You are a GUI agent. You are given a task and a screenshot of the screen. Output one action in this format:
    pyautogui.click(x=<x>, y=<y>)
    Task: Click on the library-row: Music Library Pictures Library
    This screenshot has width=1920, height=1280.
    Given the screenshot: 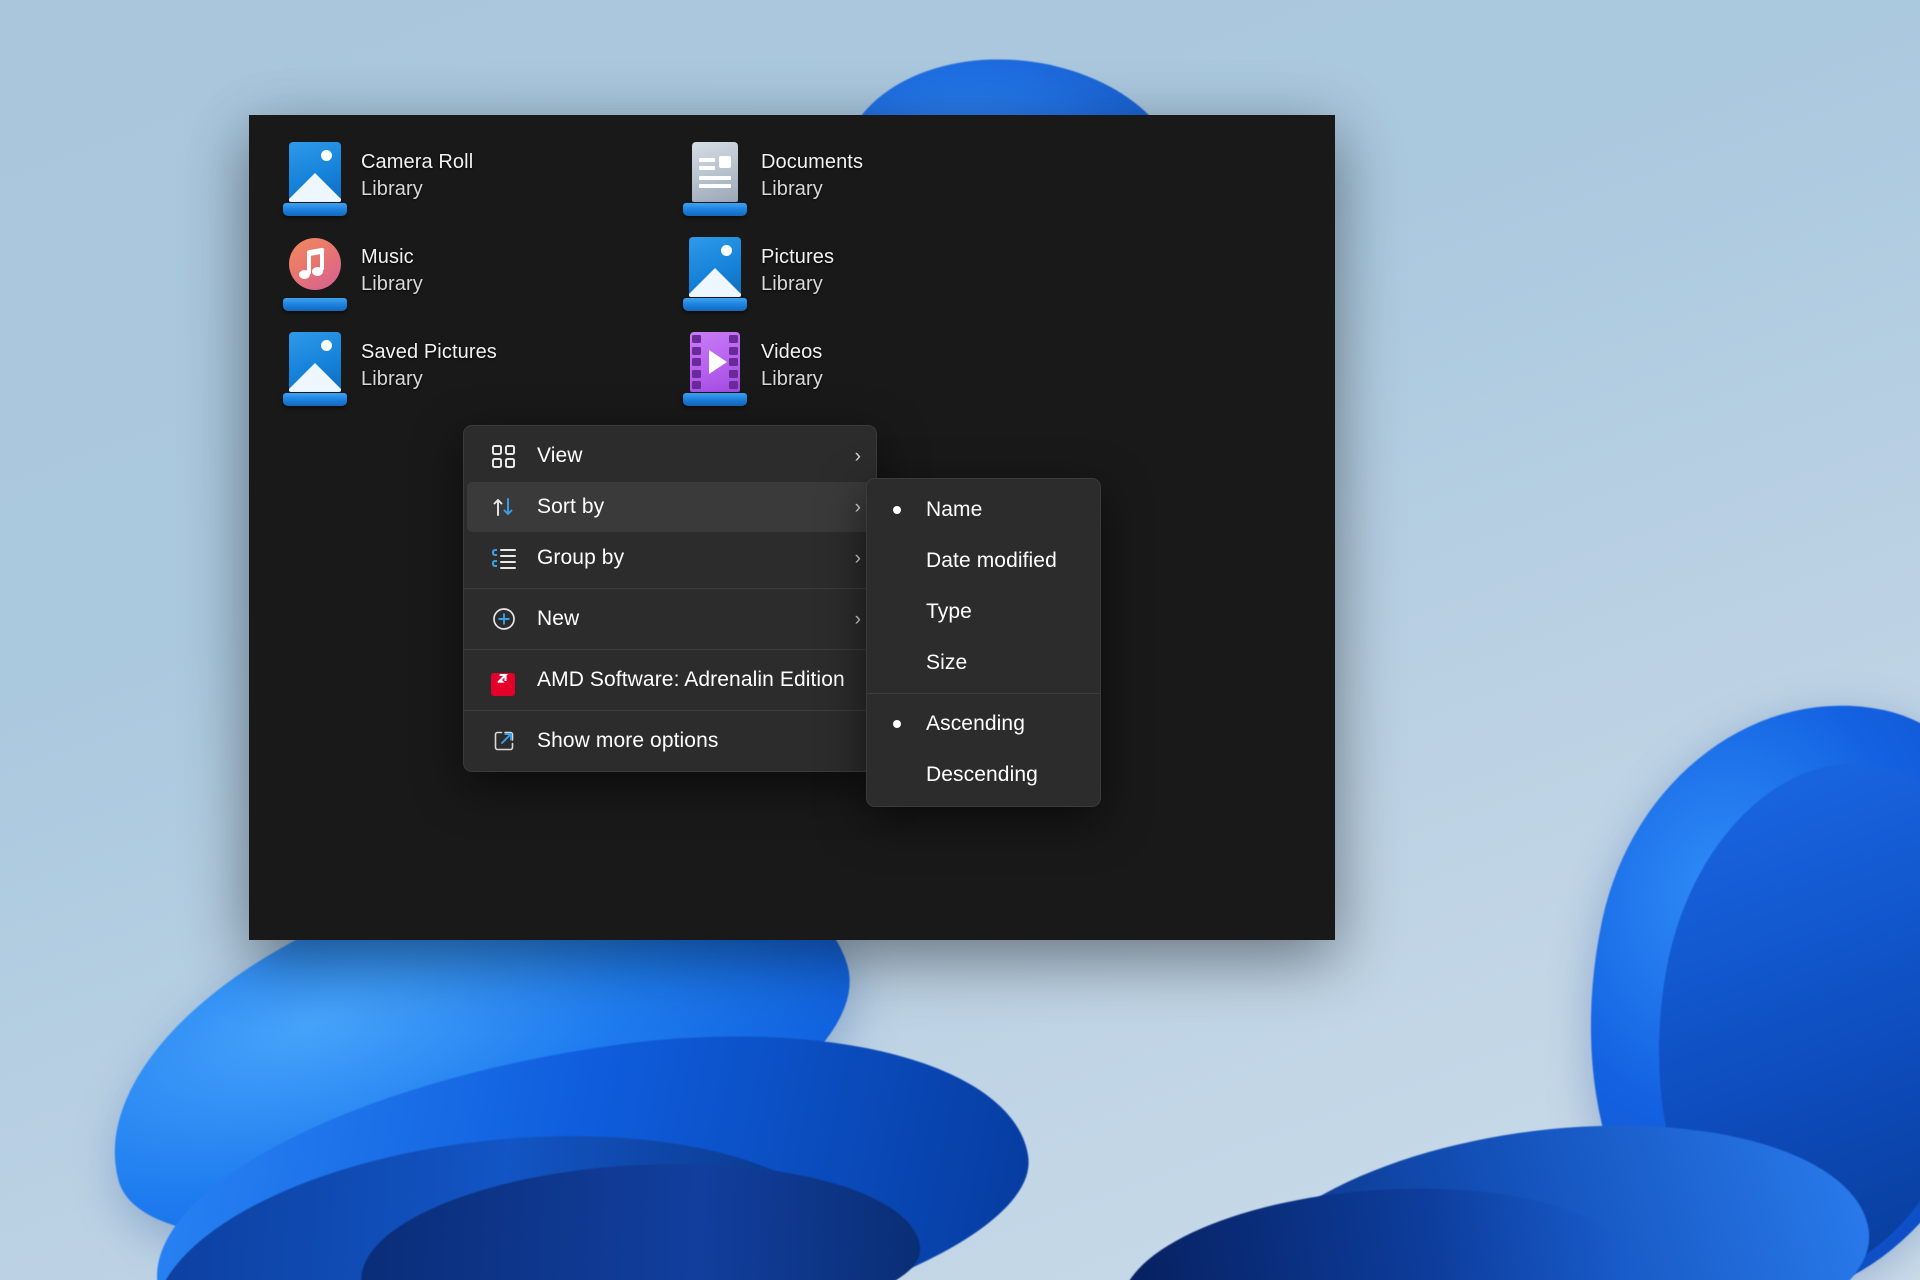 What is the action you would take?
    pyautogui.click(x=791, y=275)
    